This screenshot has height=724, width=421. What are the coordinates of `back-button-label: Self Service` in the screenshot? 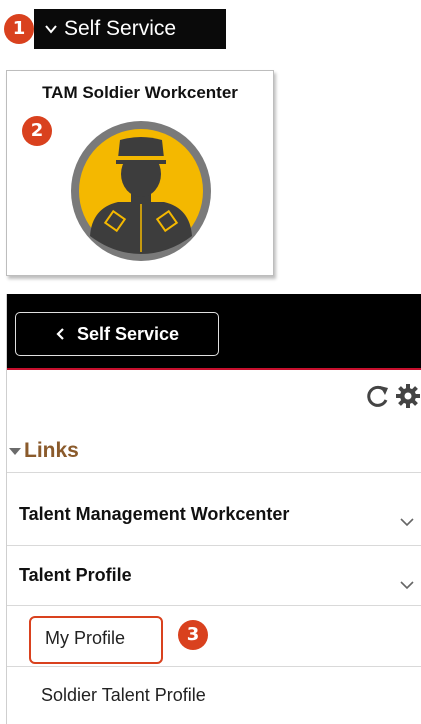 It's located at (128, 333).